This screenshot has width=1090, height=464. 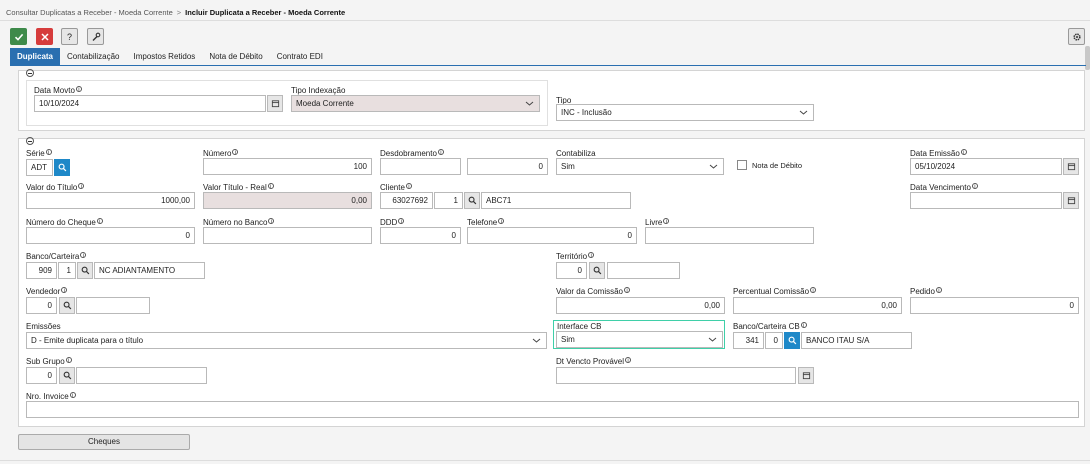 I want to click on cancel-button, so click(x=44, y=36).